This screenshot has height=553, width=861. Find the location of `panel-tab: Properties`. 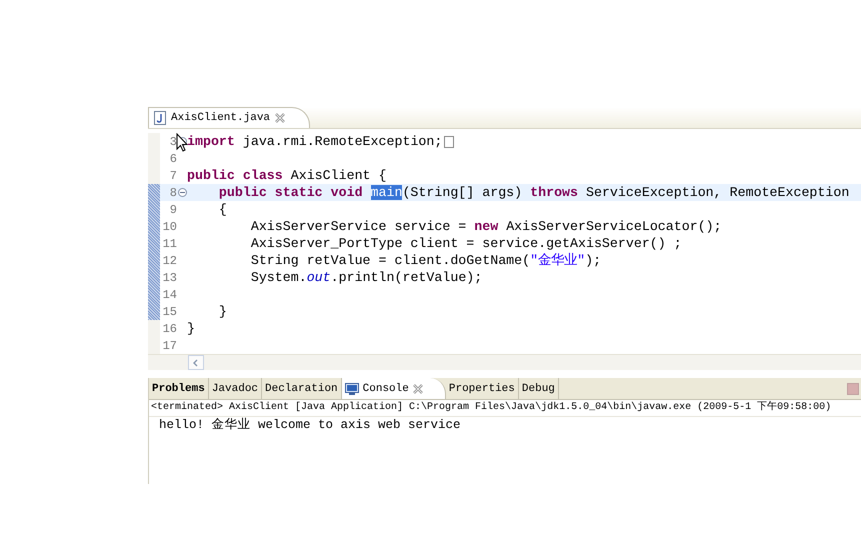

panel-tab: Properties is located at coordinates (482, 388).